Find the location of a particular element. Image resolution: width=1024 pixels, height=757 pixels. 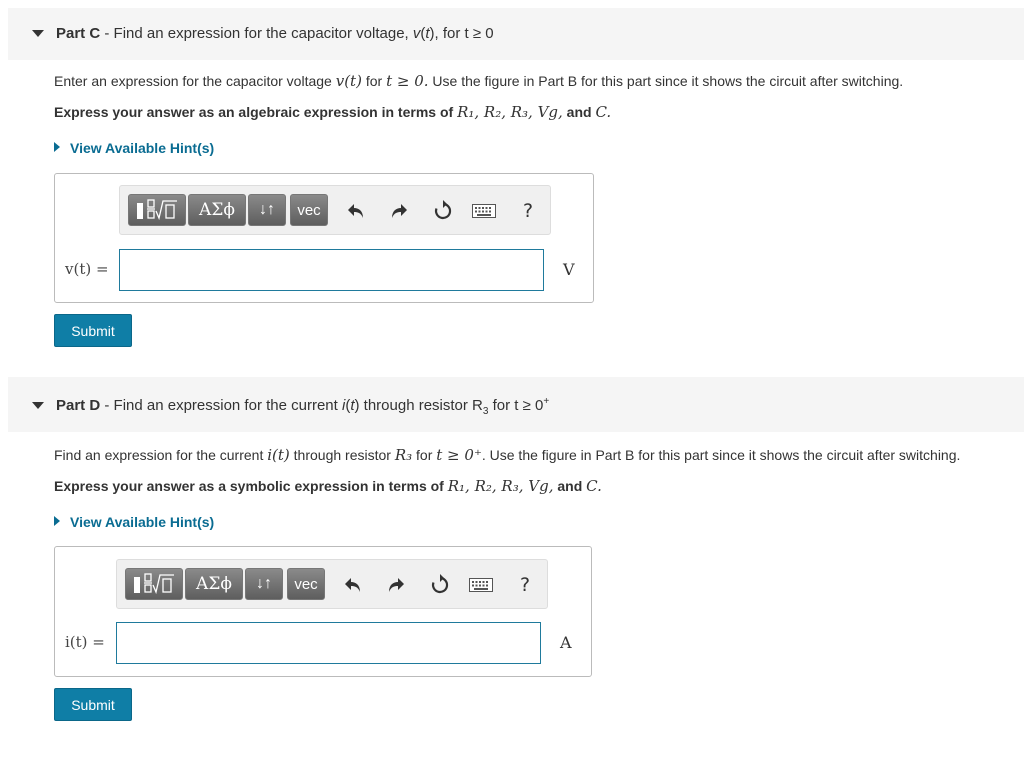

part-d-answer-input is located at coordinates (328, 643).